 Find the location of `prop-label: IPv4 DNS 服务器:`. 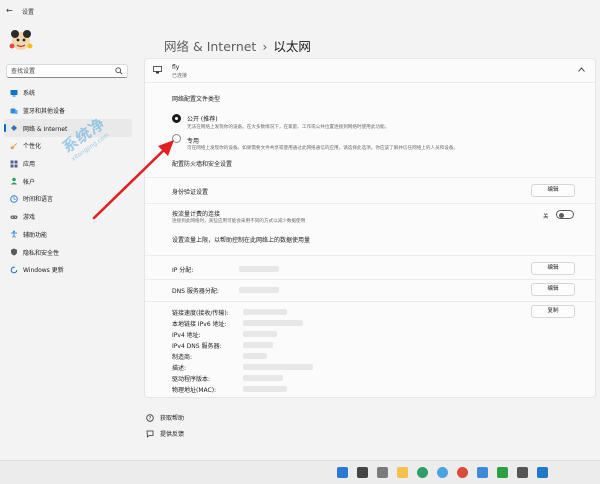

prop-label: IPv4 DNS 服务器: is located at coordinates (197, 346).